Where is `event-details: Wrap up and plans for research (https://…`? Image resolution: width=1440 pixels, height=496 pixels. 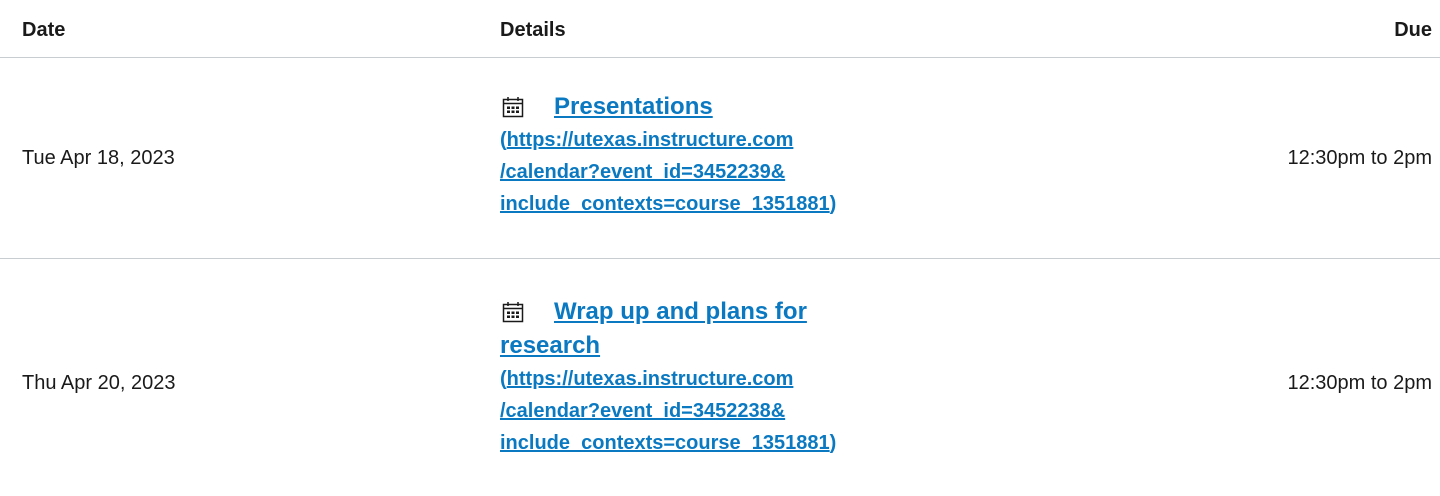
event-details: Wrap up and plans for research (https://… is located at coordinates (720, 377).